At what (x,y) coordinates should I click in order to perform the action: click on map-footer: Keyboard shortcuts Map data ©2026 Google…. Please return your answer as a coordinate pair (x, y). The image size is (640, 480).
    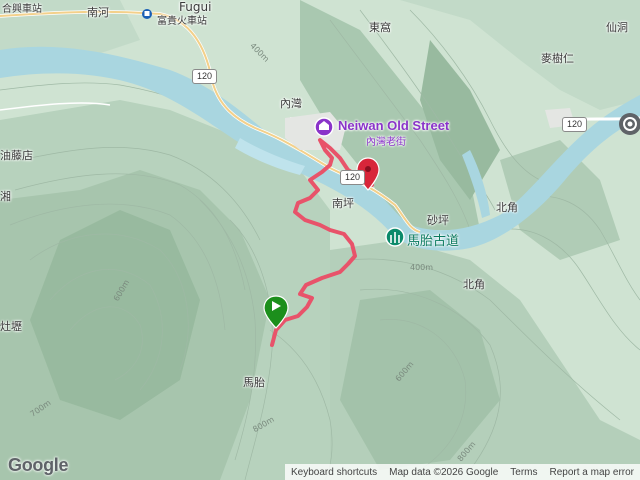
    Looking at the image, I should click on (462, 472).